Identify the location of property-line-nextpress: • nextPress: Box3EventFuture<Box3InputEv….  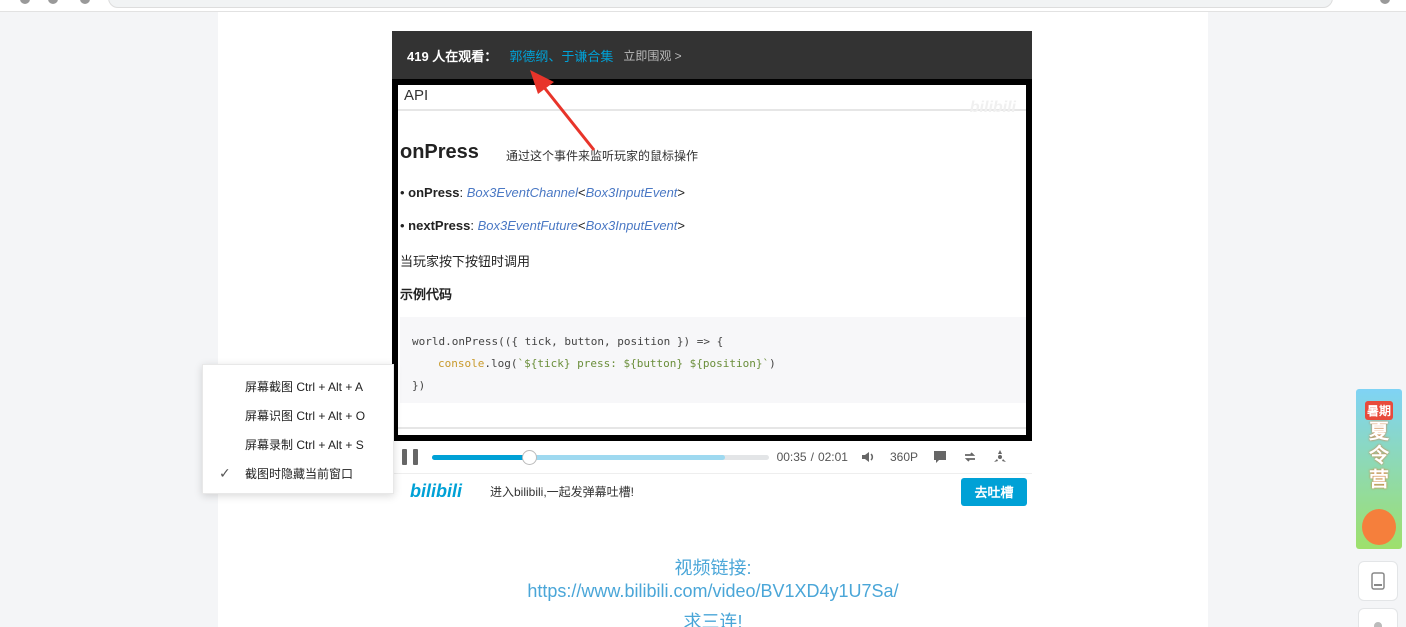
(542, 225).